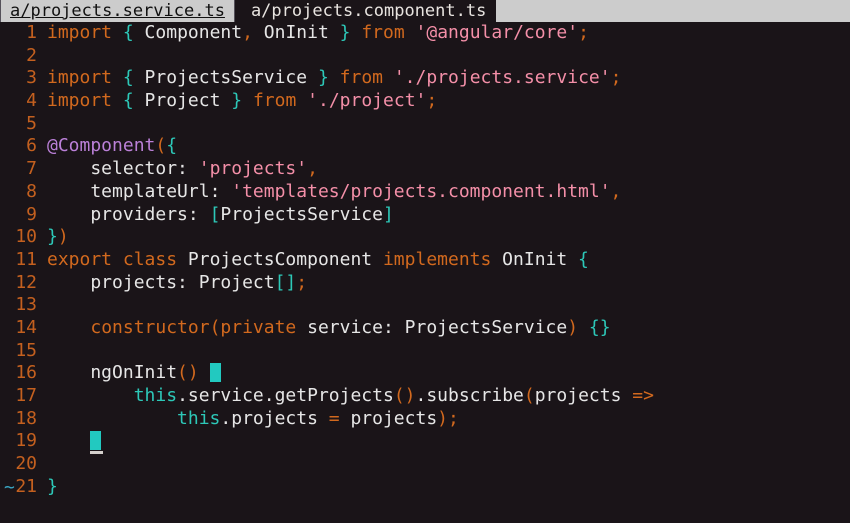 The height and width of the screenshot is (523, 850). What do you see at coordinates (673, 11) in the screenshot?
I see `tab-bar-filler` at bounding box center [673, 11].